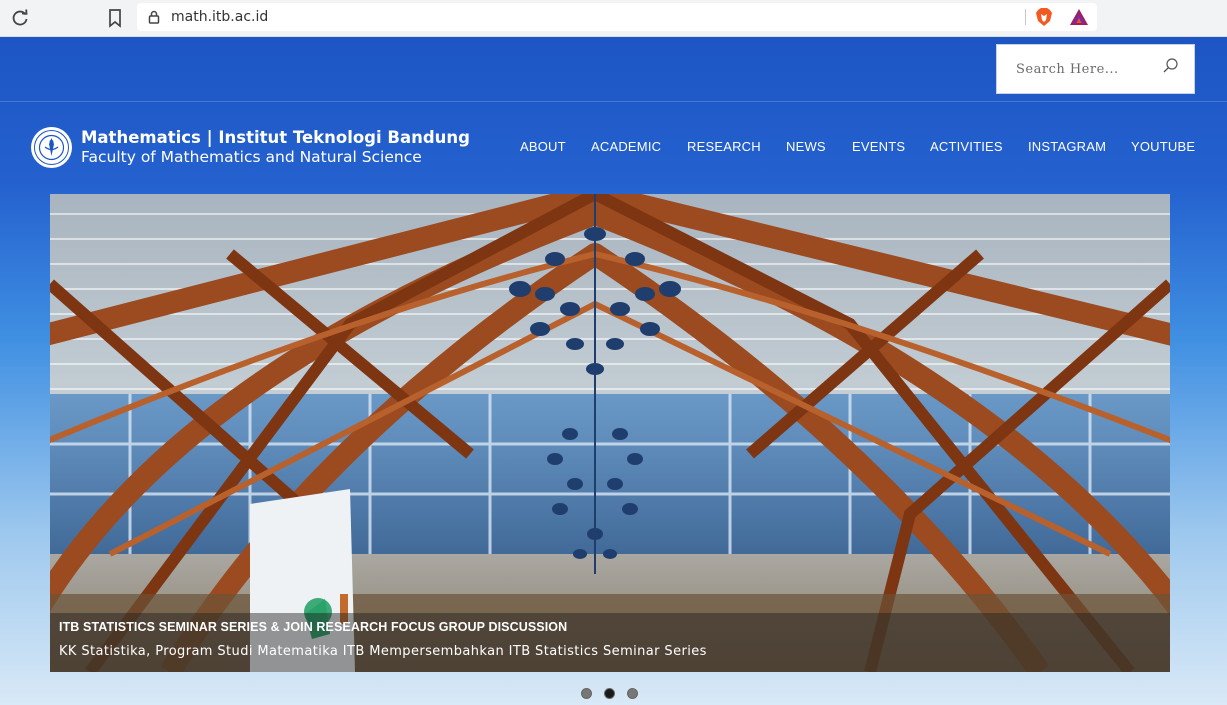 This screenshot has width=1227, height=705. I want to click on slider-pagination, so click(615, 694).